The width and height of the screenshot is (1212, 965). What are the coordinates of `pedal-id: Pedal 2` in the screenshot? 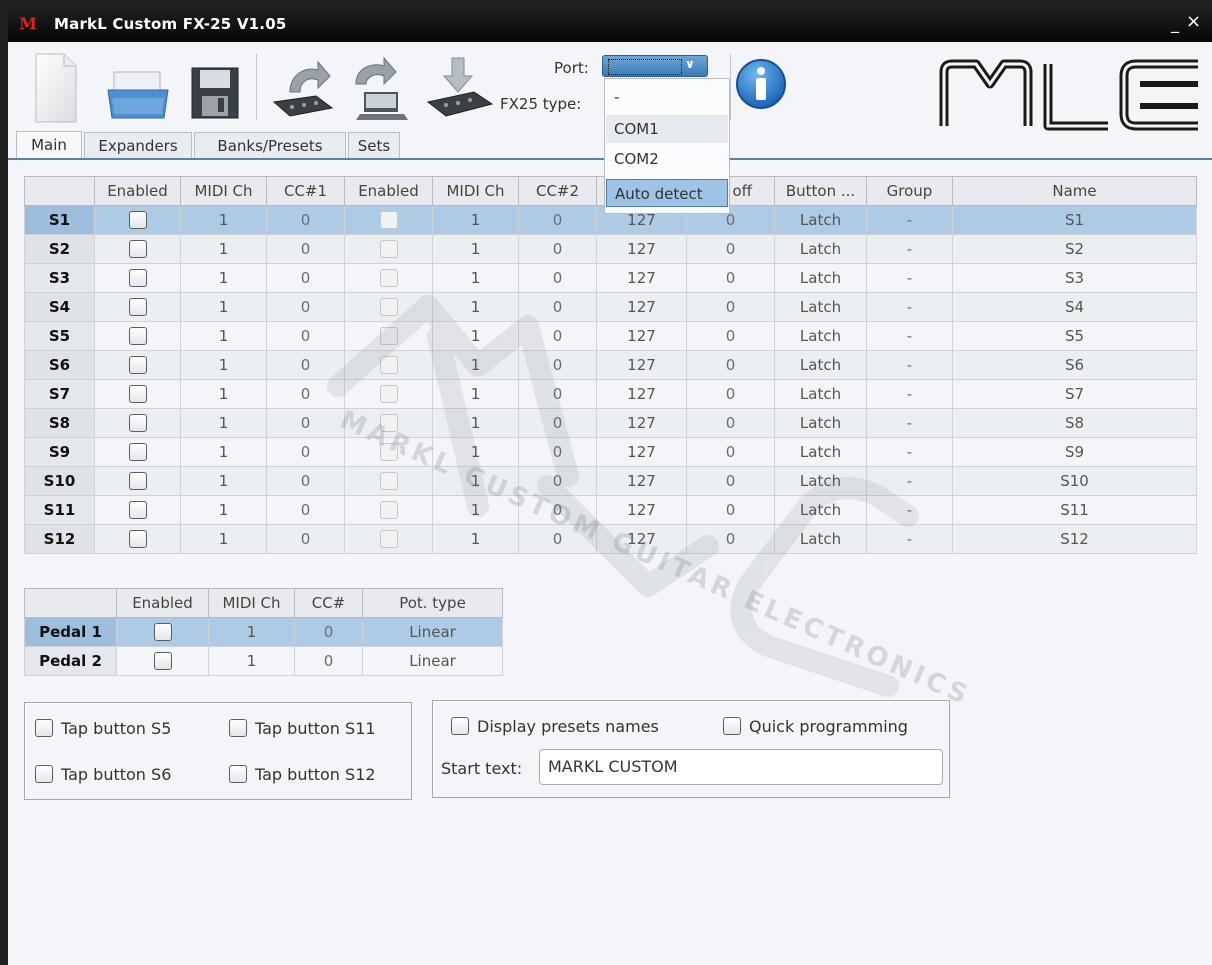 It's located at (70, 661).